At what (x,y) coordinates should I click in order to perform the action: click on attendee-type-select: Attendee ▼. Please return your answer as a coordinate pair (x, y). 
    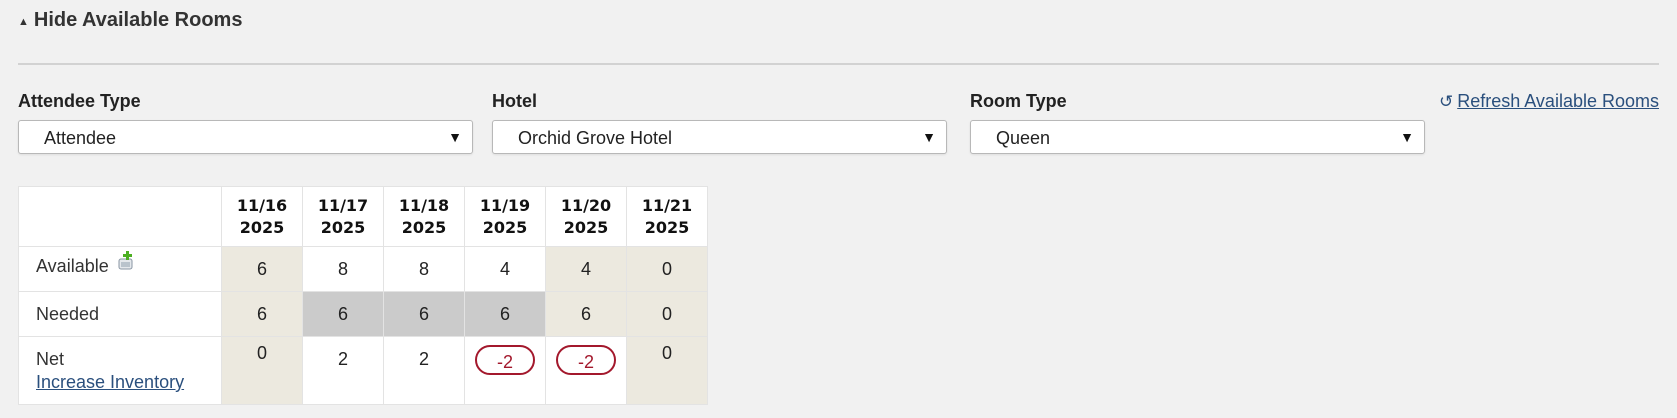
    Looking at the image, I should click on (245, 137).